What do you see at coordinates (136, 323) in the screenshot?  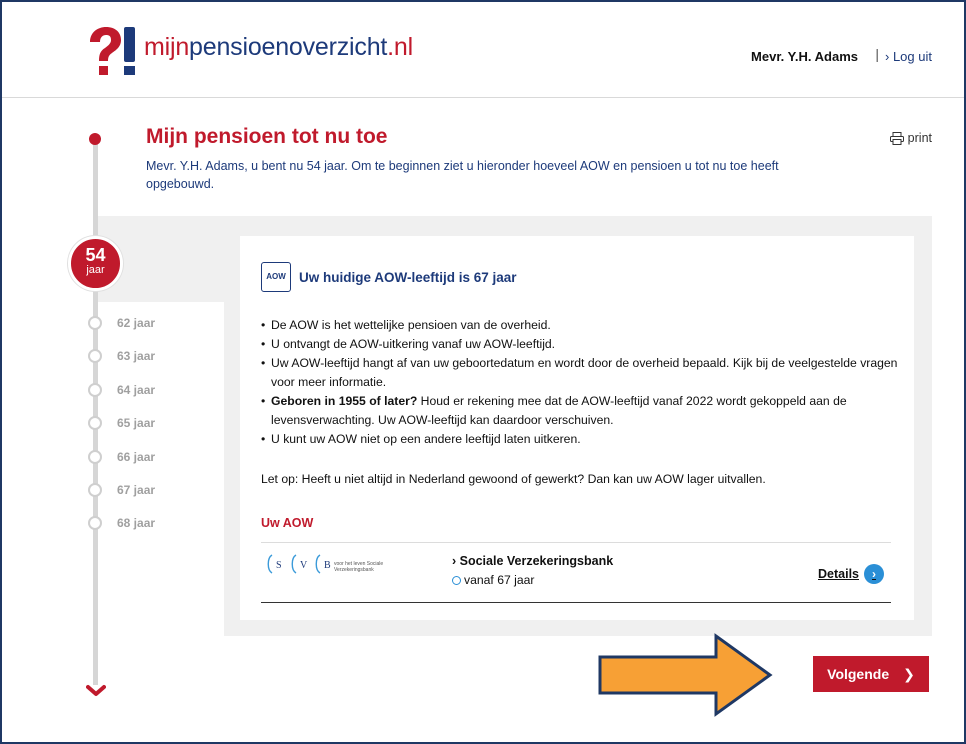 I see `timeline-item-label: 62 jaar` at bounding box center [136, 323].